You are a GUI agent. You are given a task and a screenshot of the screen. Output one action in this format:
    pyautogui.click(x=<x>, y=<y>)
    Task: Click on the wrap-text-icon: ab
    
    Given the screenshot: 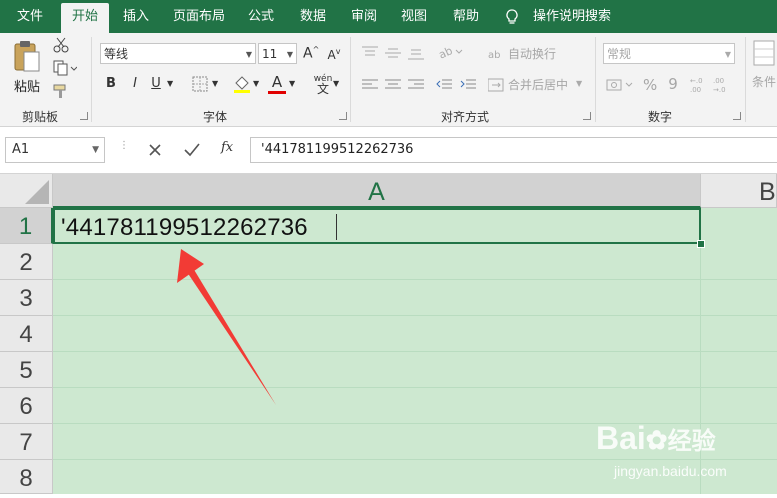 What is the action you would take?
    pyautogui.click(x=494, y=55)
    